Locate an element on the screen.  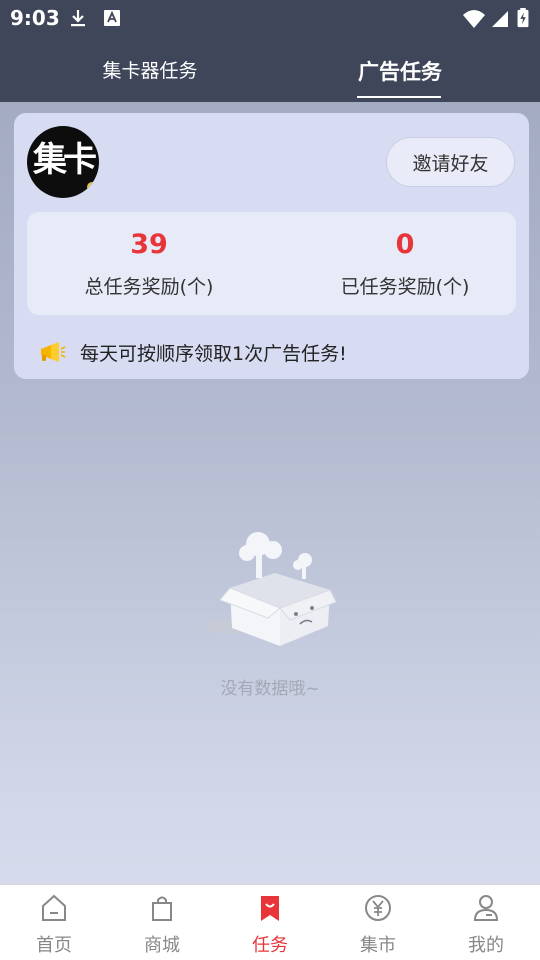
nav-label-tasks: 任务 is located at coordinates (270, 945).